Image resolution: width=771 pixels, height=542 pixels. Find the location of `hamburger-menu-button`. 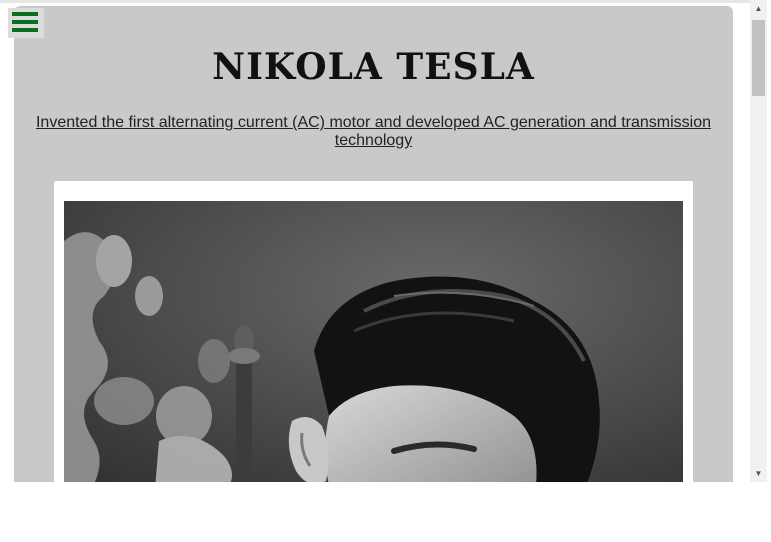

hamburger-menu-button is located at coordinates (26, 23).